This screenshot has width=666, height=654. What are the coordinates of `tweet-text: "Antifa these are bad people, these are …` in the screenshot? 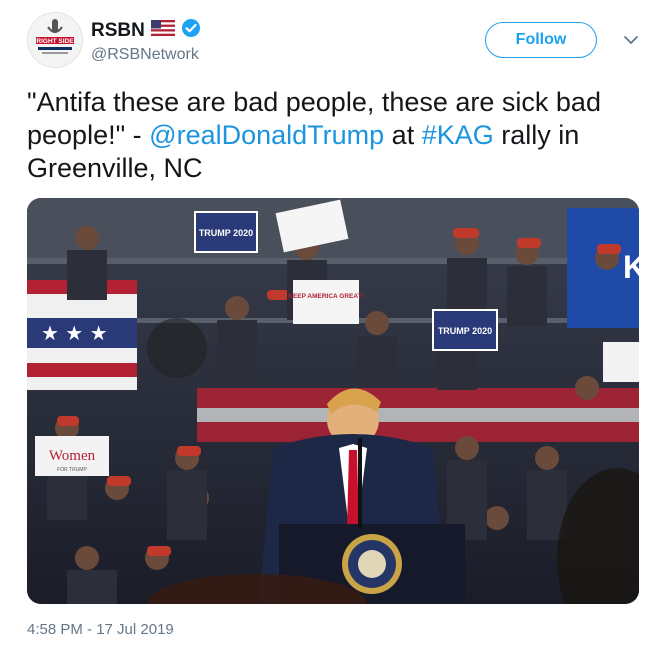 It's located at (333, 135).